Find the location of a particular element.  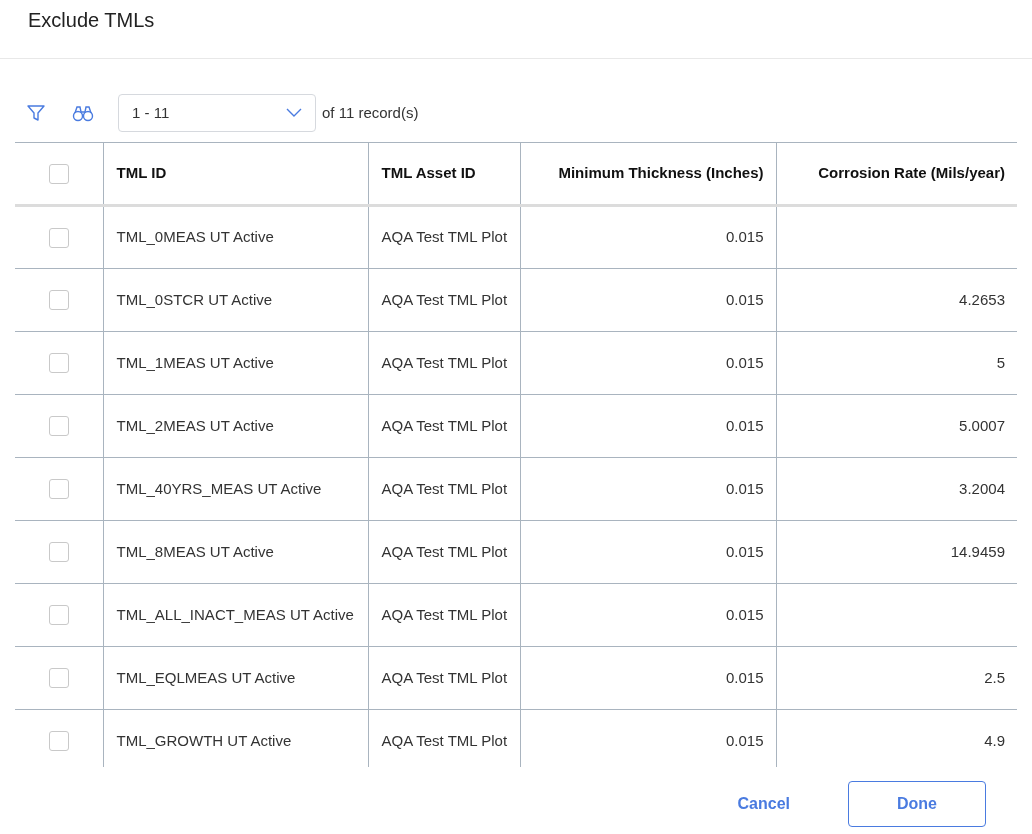

range-dropdown: 1 - 11 is located at coordinates (217, 113).